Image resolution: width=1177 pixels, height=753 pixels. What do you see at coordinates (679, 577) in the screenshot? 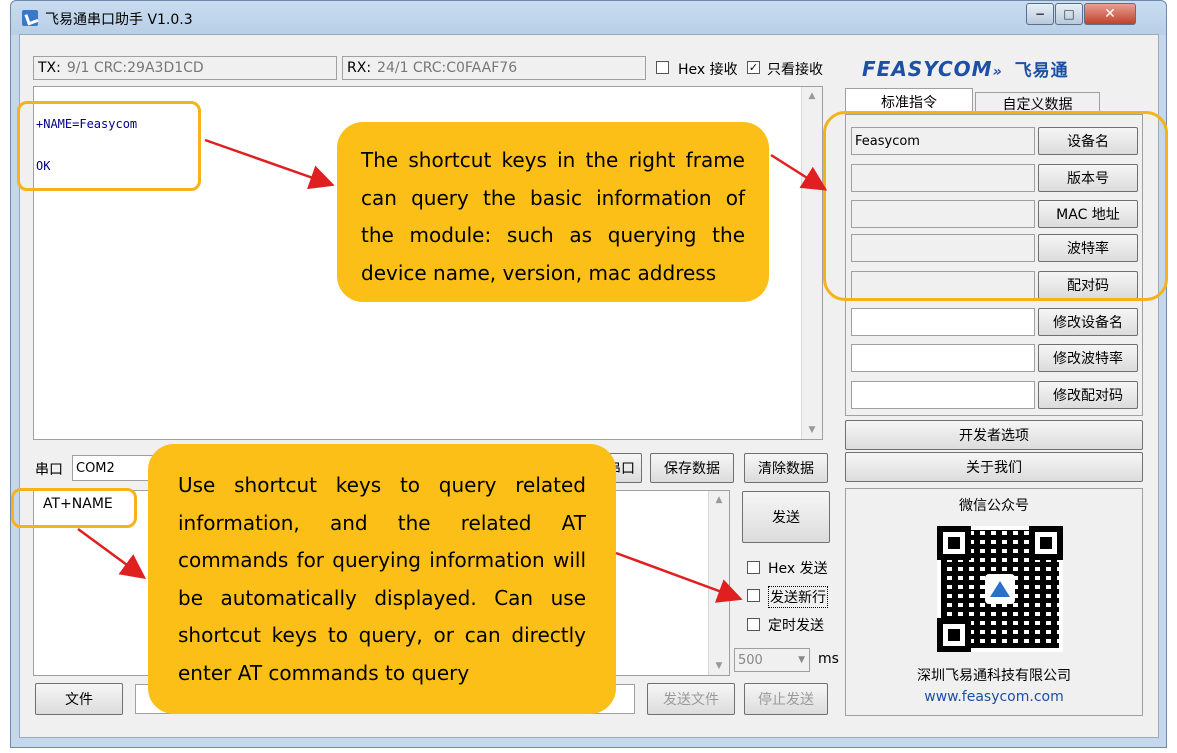
I see `arrow-callout-to-newline` at bounding box center [679, 577].